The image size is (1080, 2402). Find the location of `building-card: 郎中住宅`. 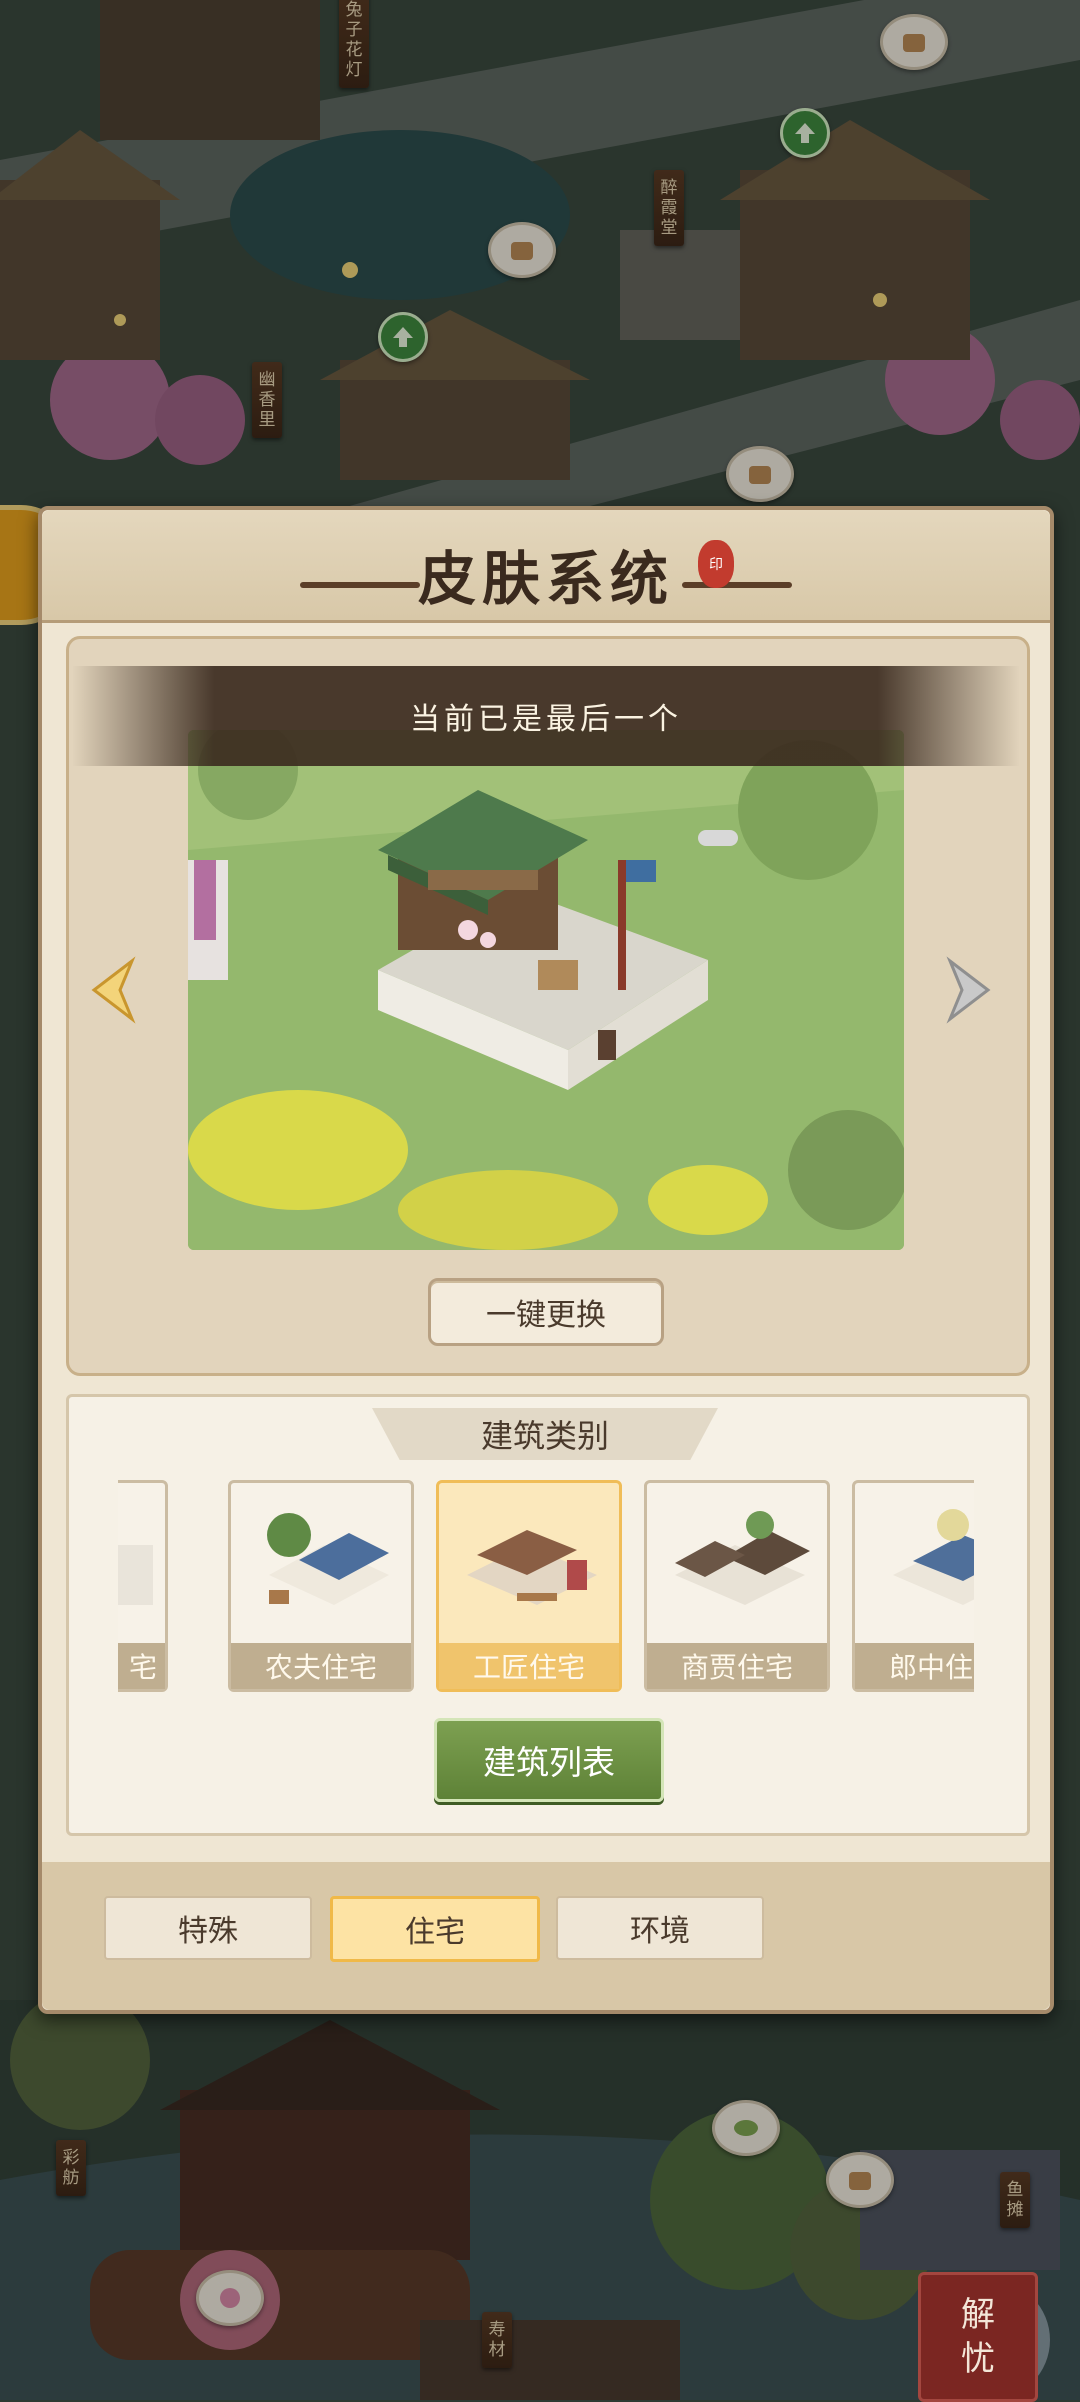

building-card: 郎中住宅 is located at coordinates (913, 1586).